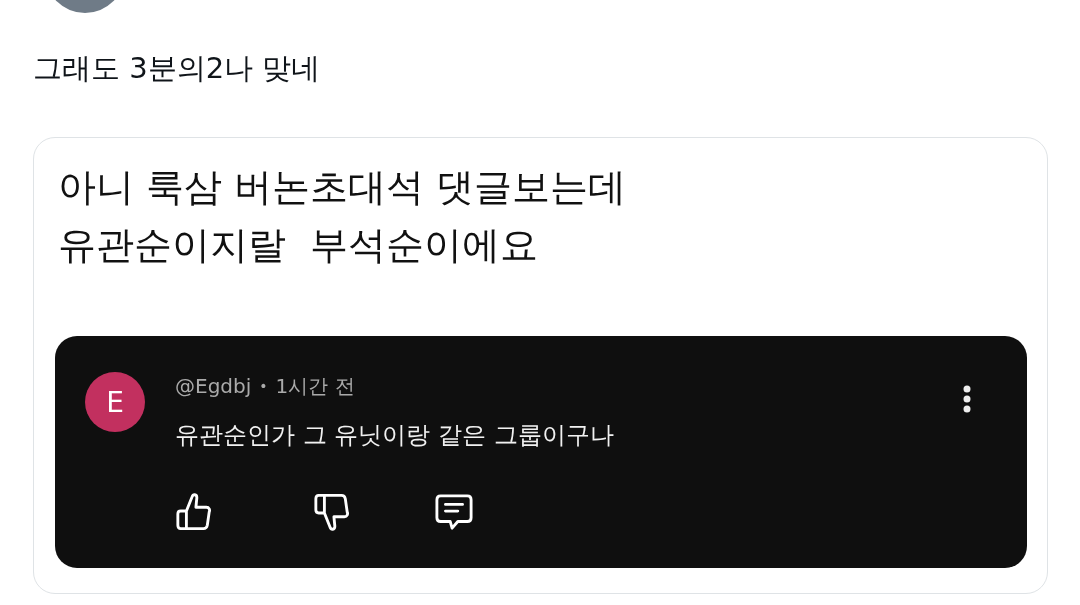  I want to click on more-options-icon, so click(967, 399).